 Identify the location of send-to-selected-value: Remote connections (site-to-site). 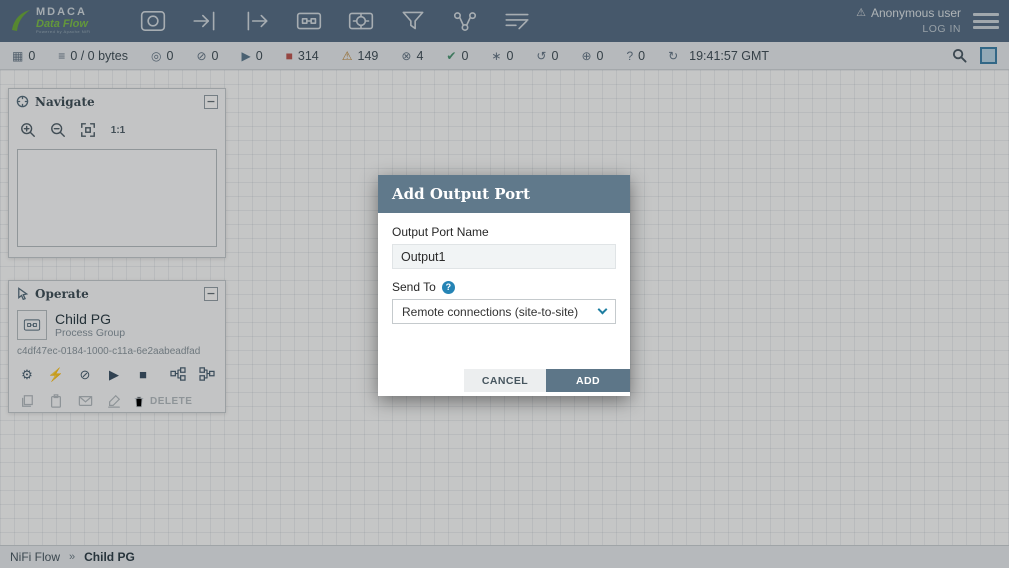
(490, 311).